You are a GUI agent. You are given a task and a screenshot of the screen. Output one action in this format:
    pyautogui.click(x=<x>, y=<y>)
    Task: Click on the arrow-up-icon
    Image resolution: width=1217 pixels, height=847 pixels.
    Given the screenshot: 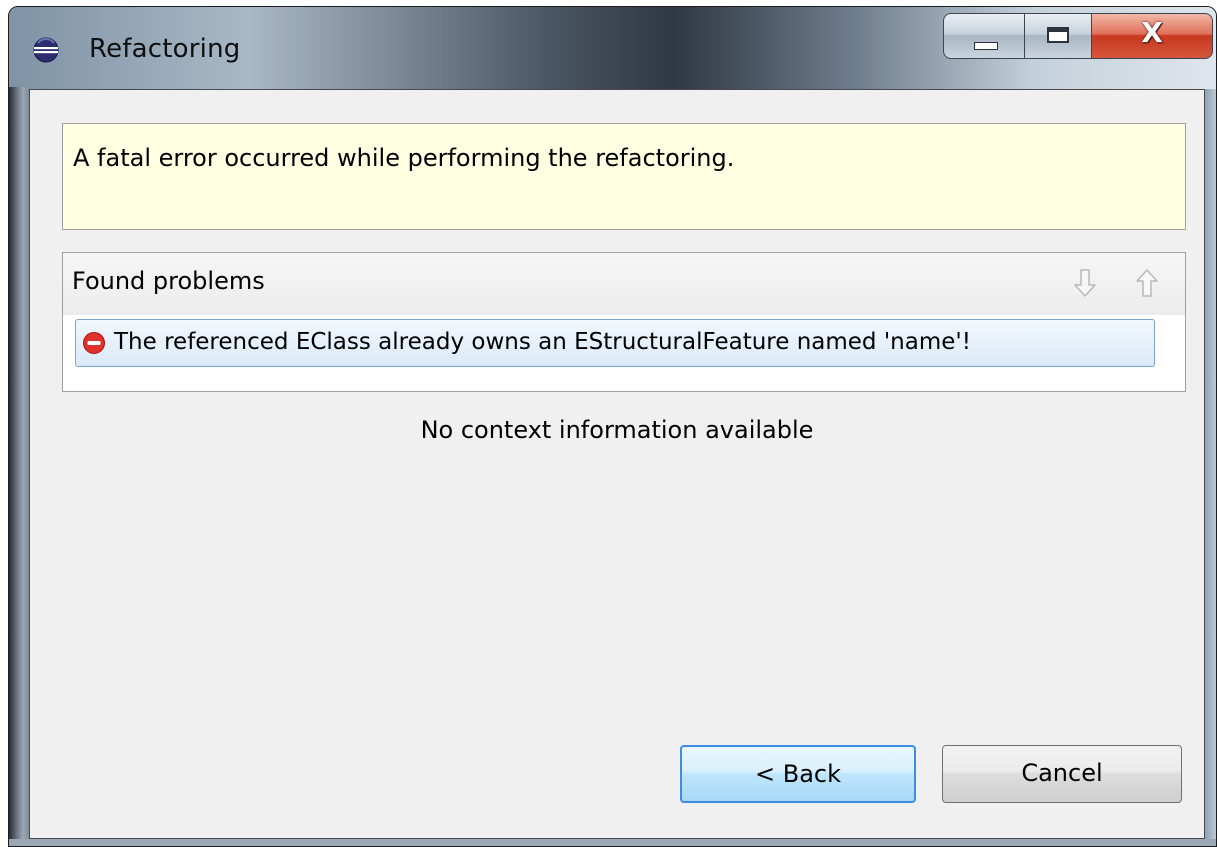 What is the action you would take?
    pyautogui.click(x=1147, y=283)
    